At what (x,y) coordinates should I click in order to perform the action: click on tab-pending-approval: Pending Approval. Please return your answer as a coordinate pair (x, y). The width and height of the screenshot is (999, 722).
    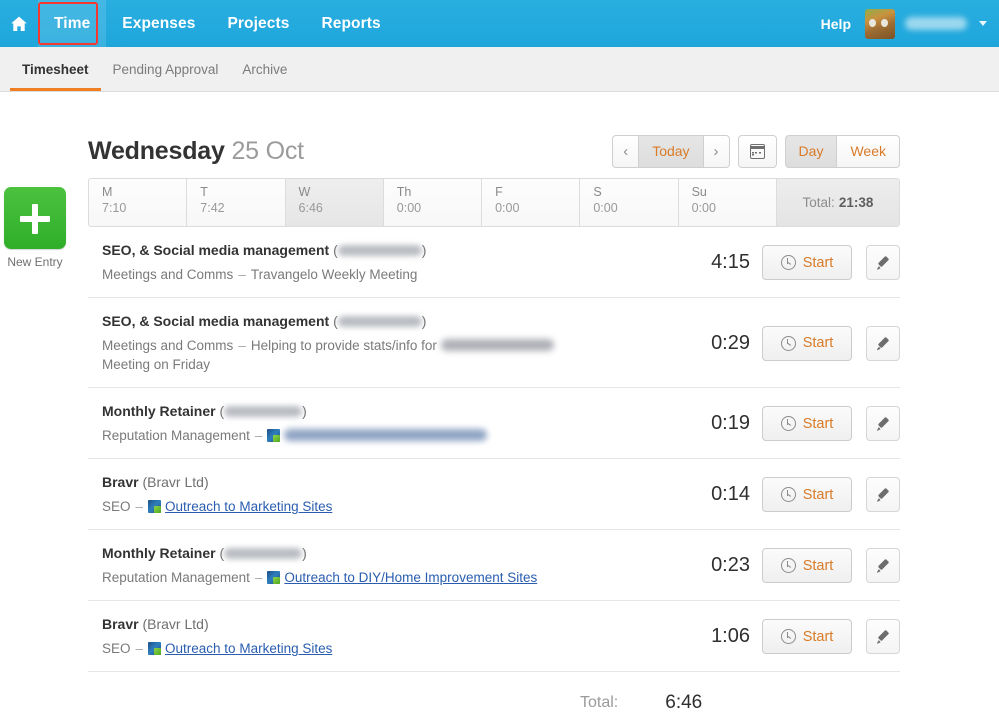
    Looking at the image, I should click on (166, 69).